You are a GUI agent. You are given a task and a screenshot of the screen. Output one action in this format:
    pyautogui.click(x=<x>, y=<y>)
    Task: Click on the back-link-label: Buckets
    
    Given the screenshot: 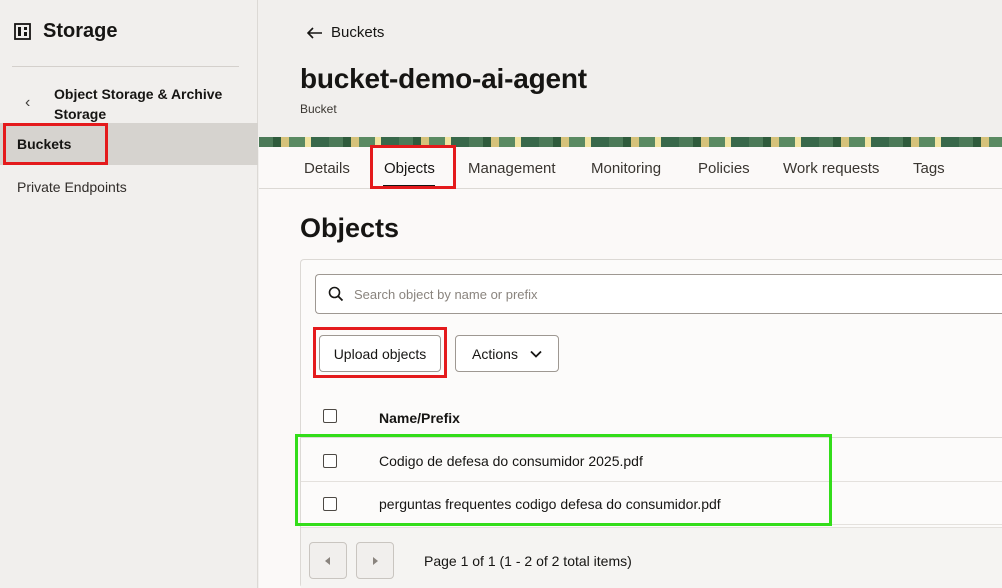 What is the action you would take?
    pyautogui.click(x=358, y=32)
    